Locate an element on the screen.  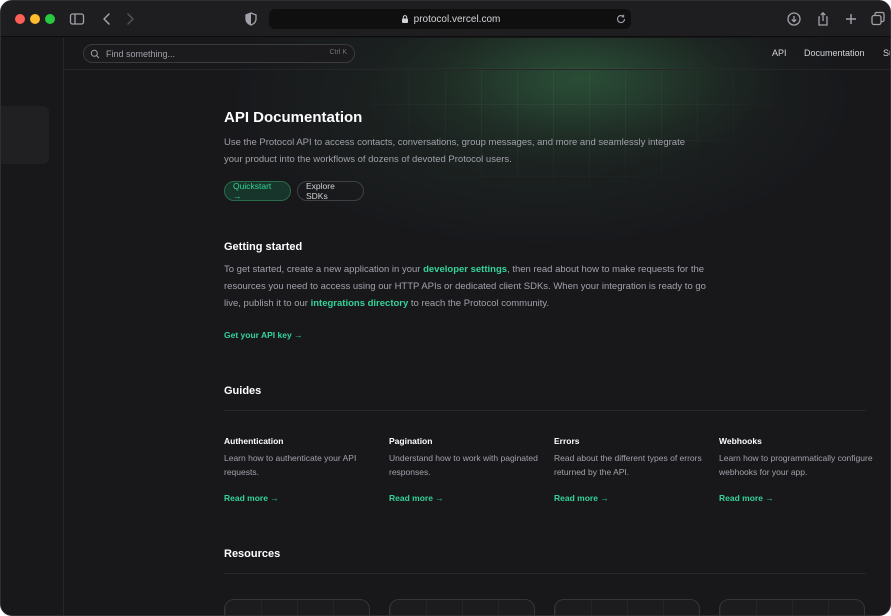
guides-divider is located at coordinates (545, 410).